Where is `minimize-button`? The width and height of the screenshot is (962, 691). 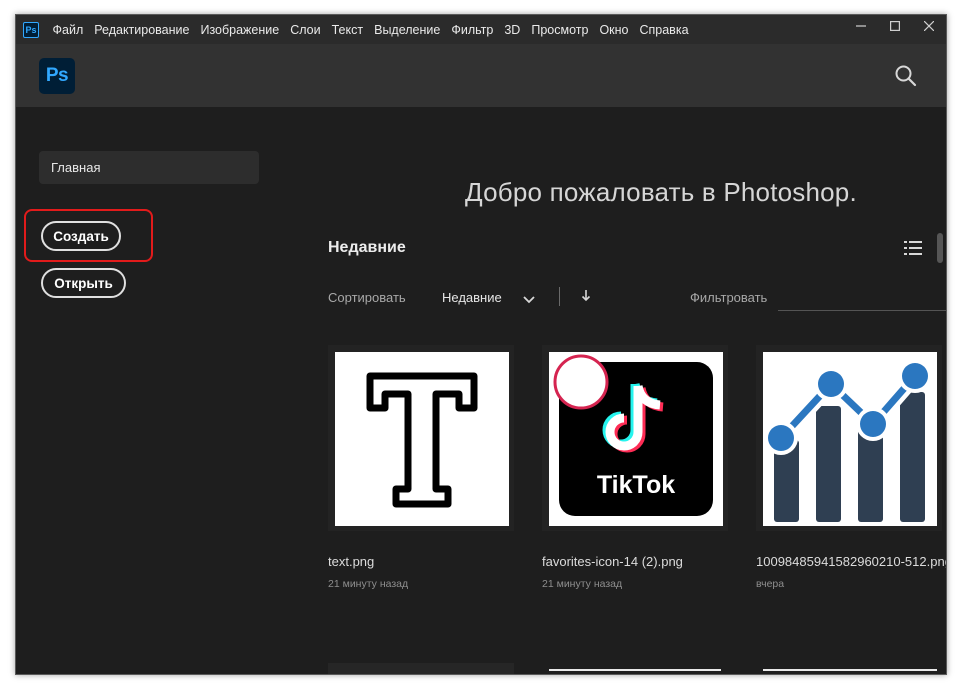 minimize-button is located at coordinates (861, 26).